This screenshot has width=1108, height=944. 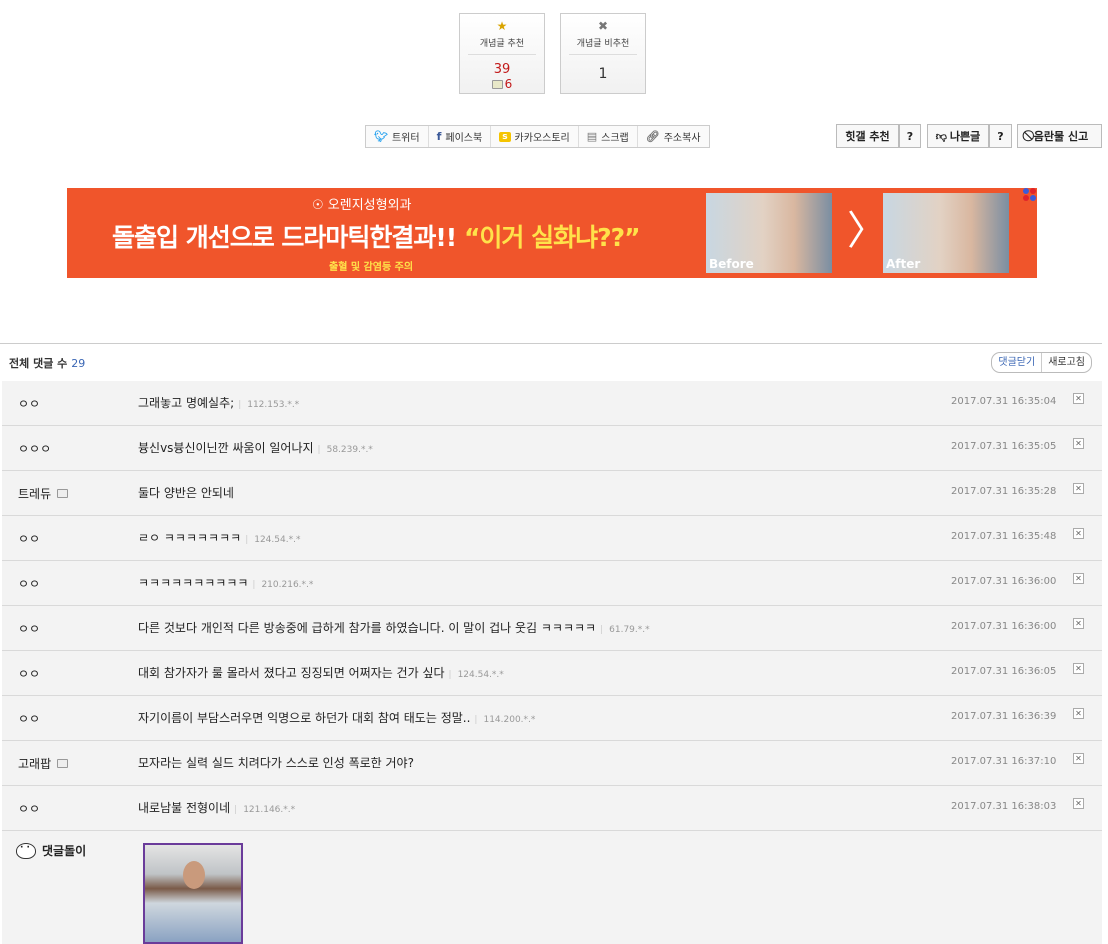 What do you see at coordinates (397, 136) in the screenshot?
I see `twitter-share-button: 🐦︎ 트위터` at bounding box center [397, 136].